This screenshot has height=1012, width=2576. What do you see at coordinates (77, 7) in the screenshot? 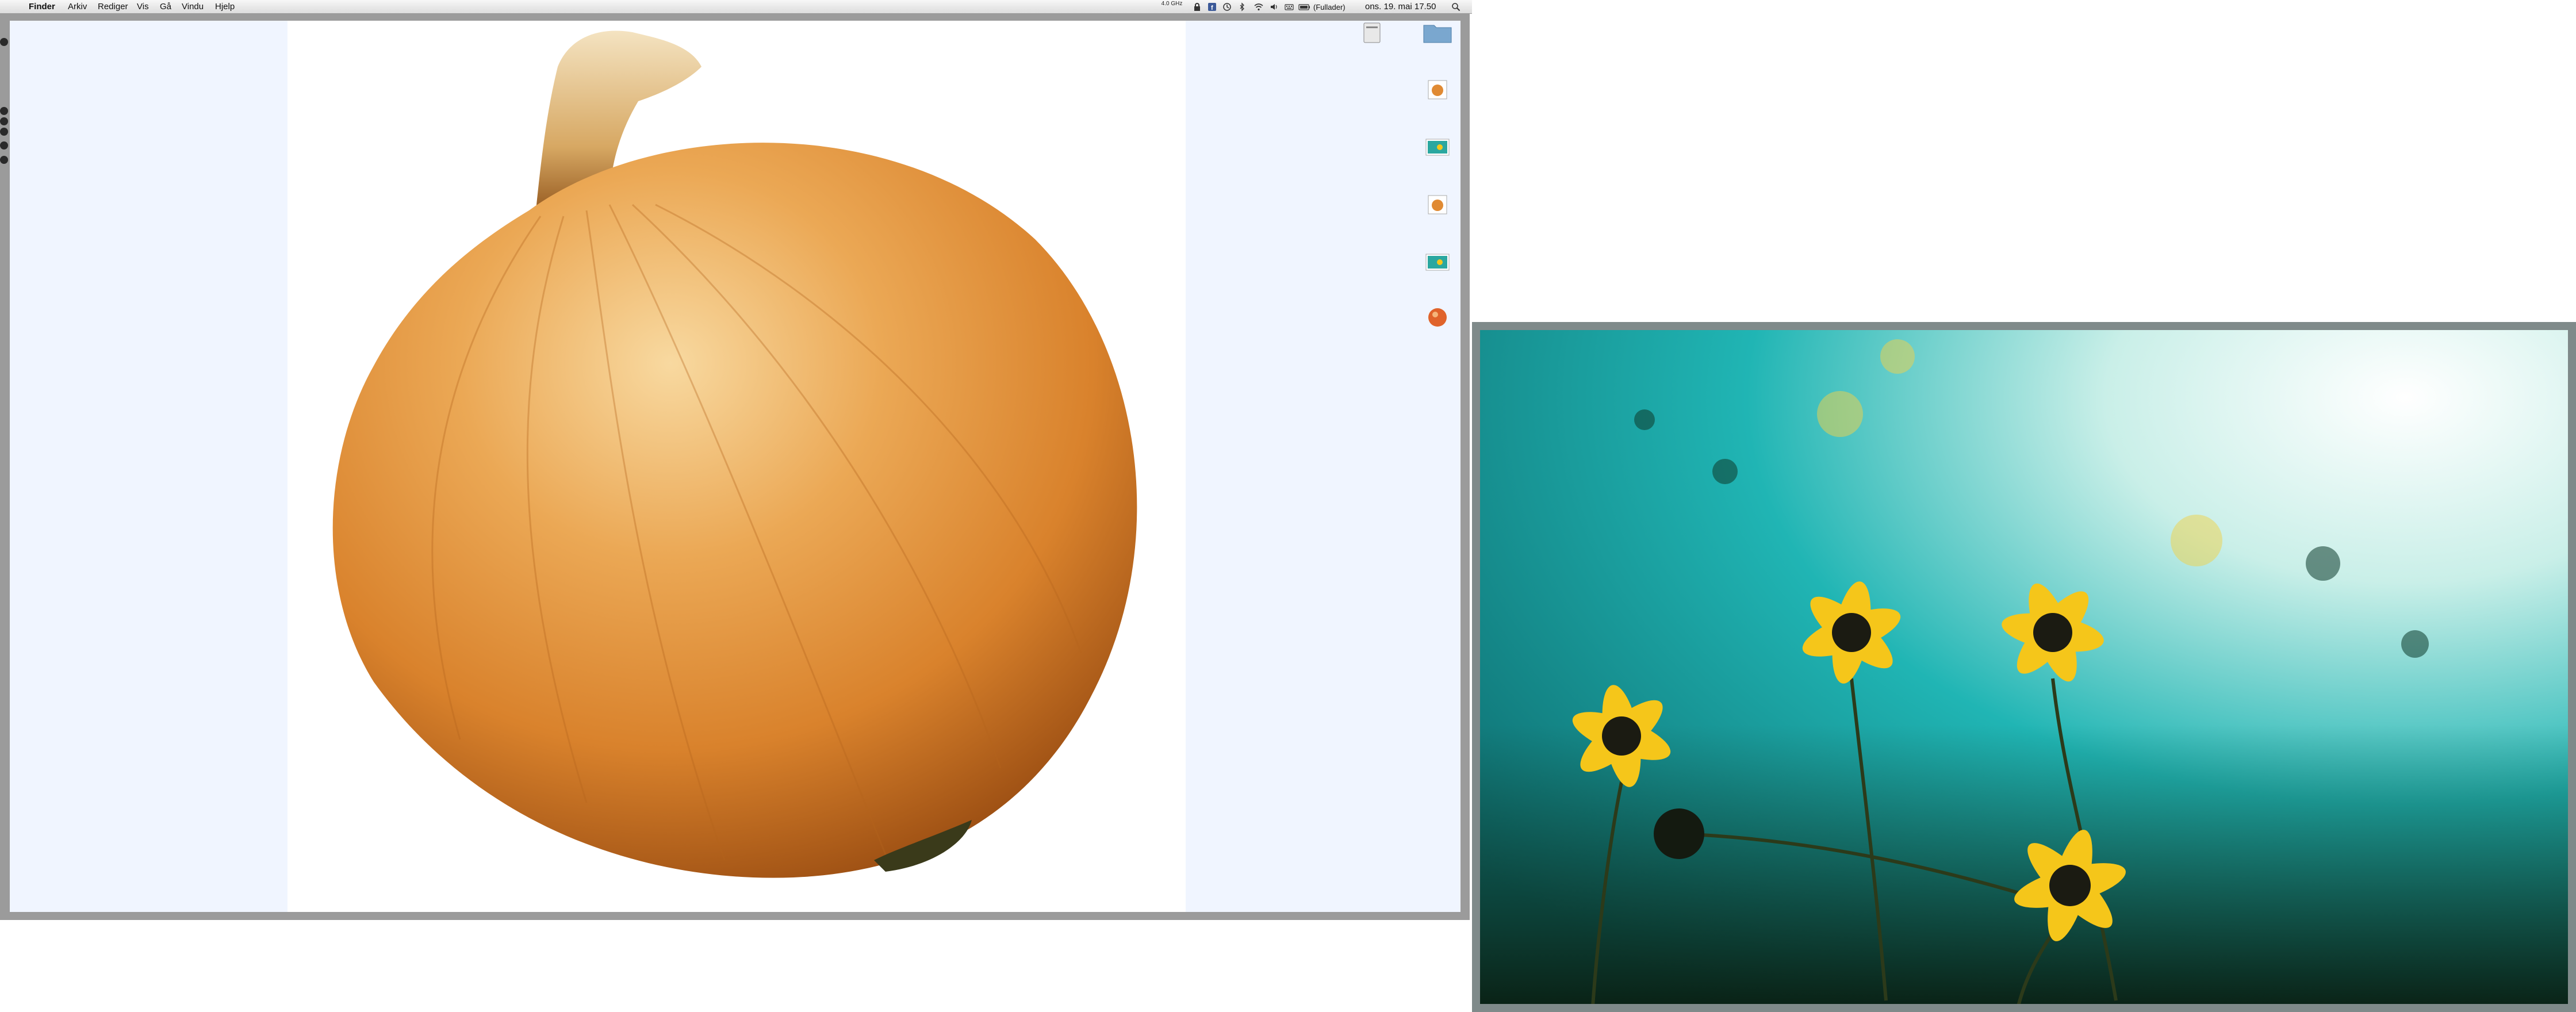
I see `menu-arkiv: Arkiv` at bounding box center [77, 7].